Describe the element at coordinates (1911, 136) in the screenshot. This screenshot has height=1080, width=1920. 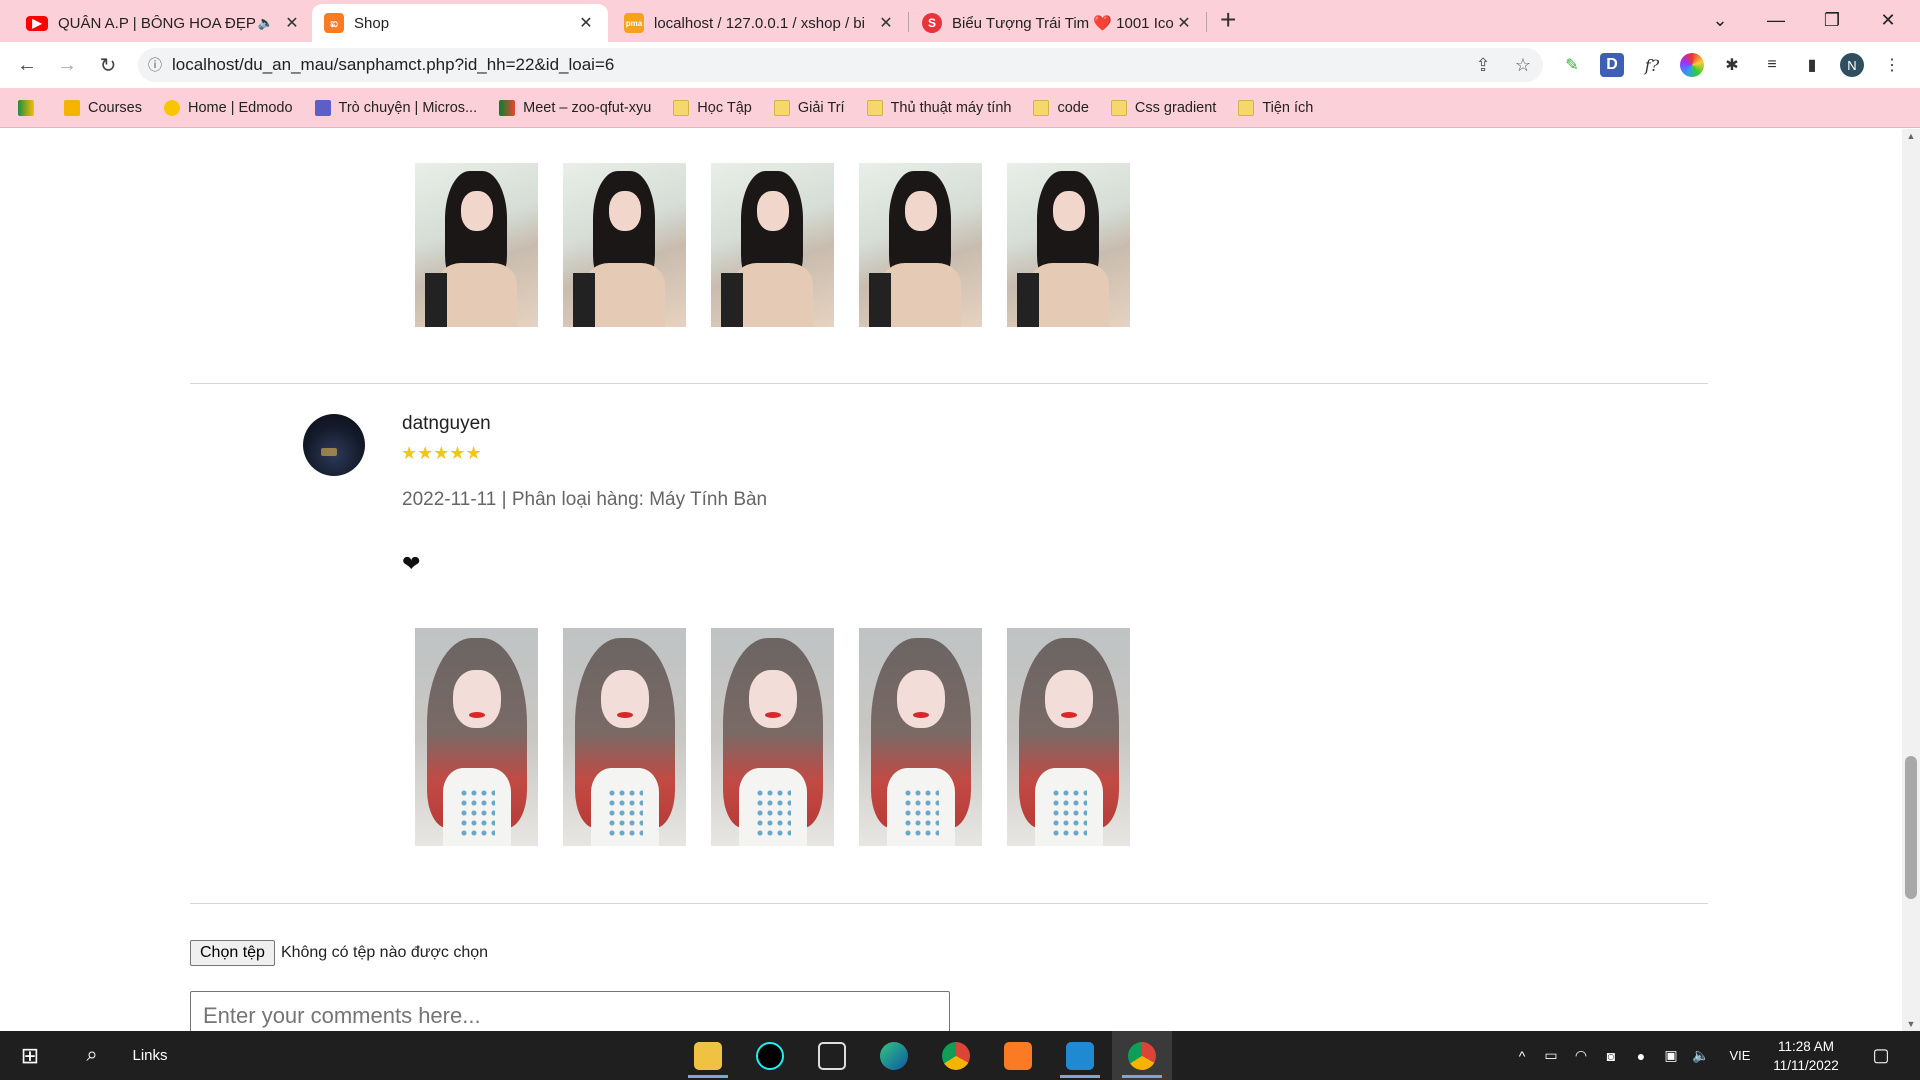
I see `scroll-up-arrow-icon: ▲` at that location.